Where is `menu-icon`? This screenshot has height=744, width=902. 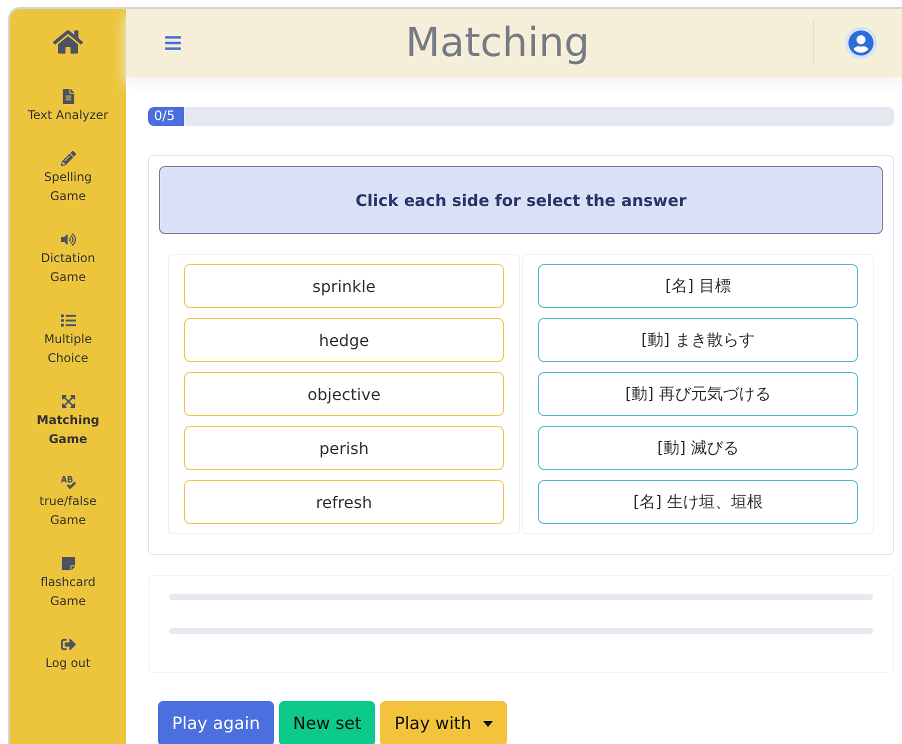 menu-icon is located at coordinates (173, 43).